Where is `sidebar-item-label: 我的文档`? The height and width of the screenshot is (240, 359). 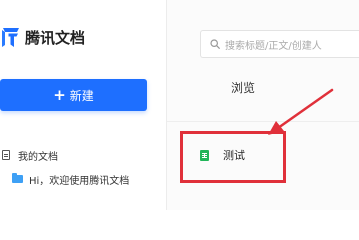
sidebar-item-label: 我的文档 is located at coordinates (38, 157).